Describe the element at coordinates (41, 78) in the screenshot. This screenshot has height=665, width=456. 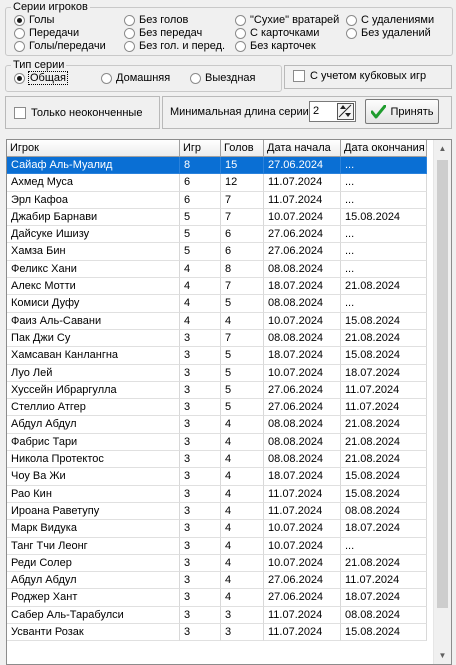
I see `radio-type-overall: Общая` at that location.